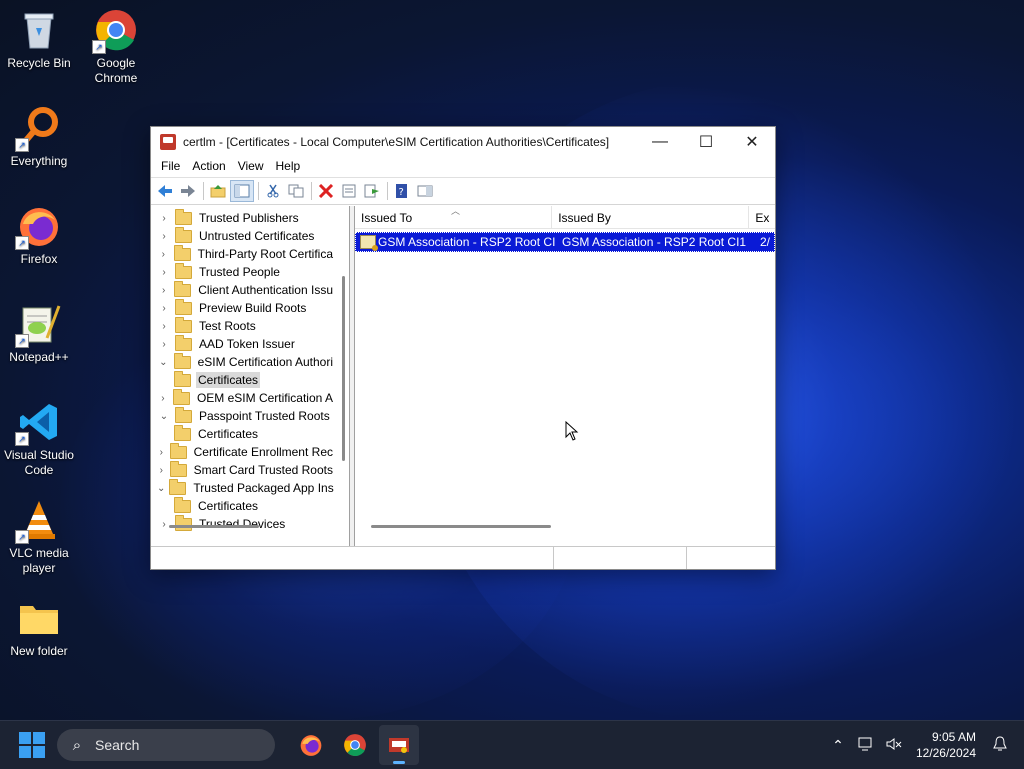 The image size is (1024, 769). I want to click on tree-item-label: Third-Party Root Certifica, so click(265, 254).